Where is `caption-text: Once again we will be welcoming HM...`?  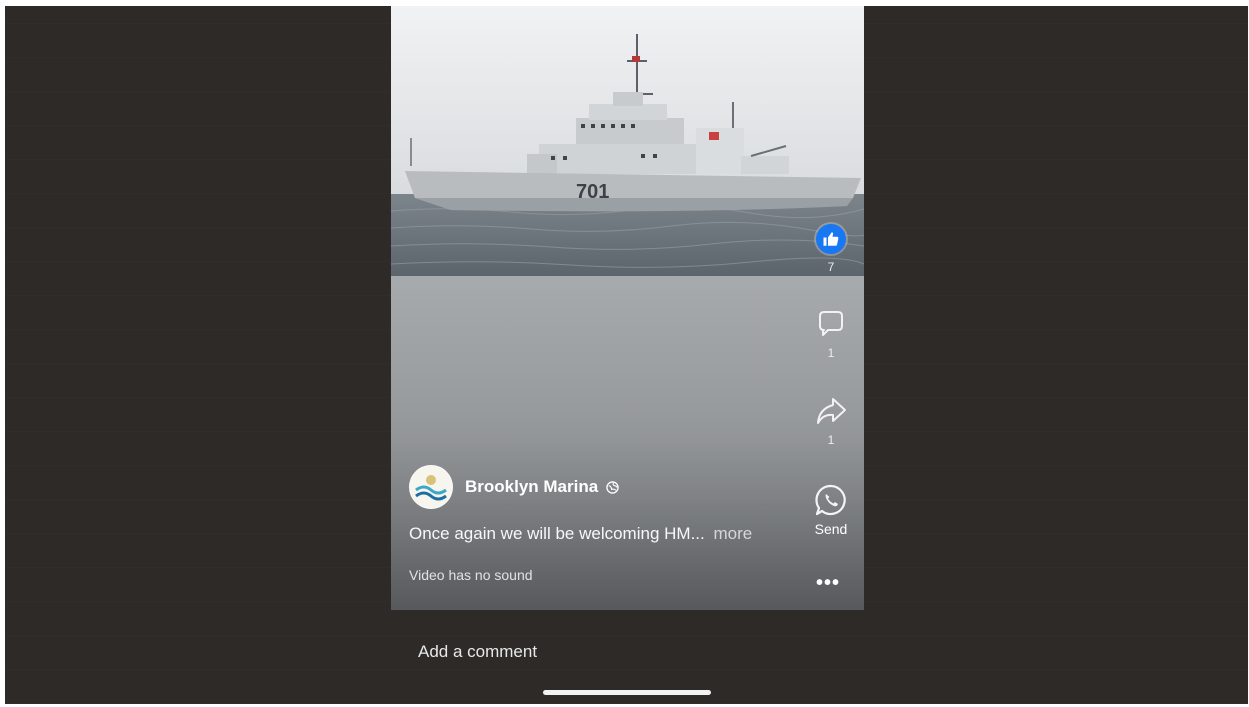 caption-text: Once again we will be welcoming HM... is located at coordinates (557, 533).